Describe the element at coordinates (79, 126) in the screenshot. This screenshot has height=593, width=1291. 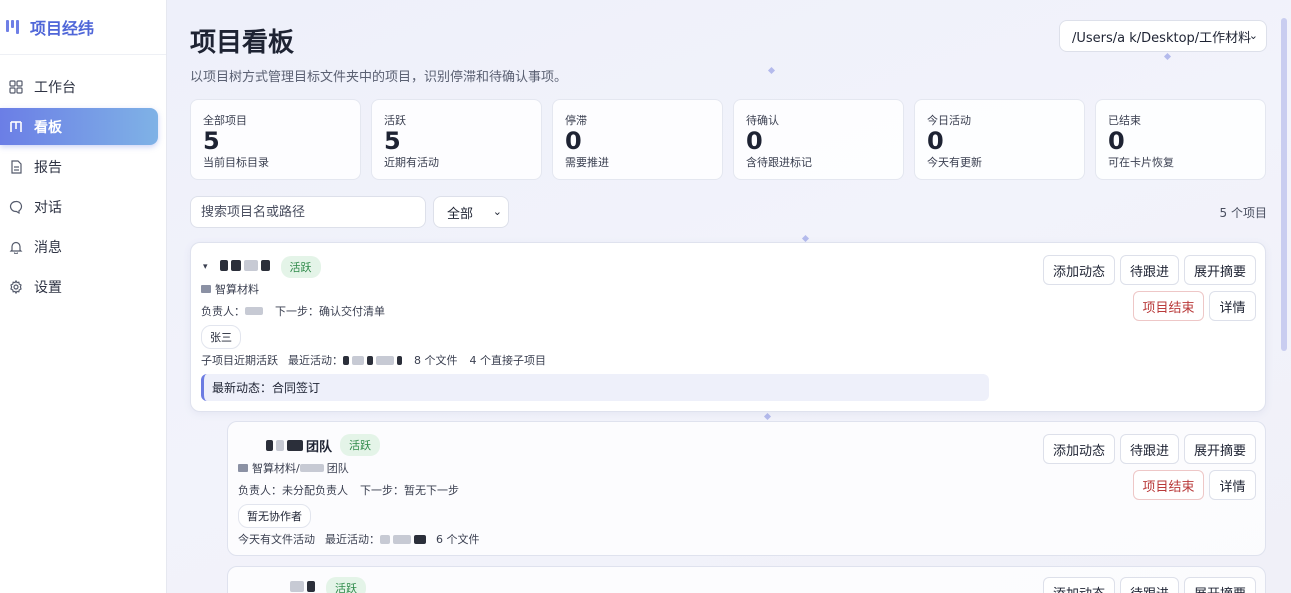
I see `sidebar-item-kanban: 看板` at that location.